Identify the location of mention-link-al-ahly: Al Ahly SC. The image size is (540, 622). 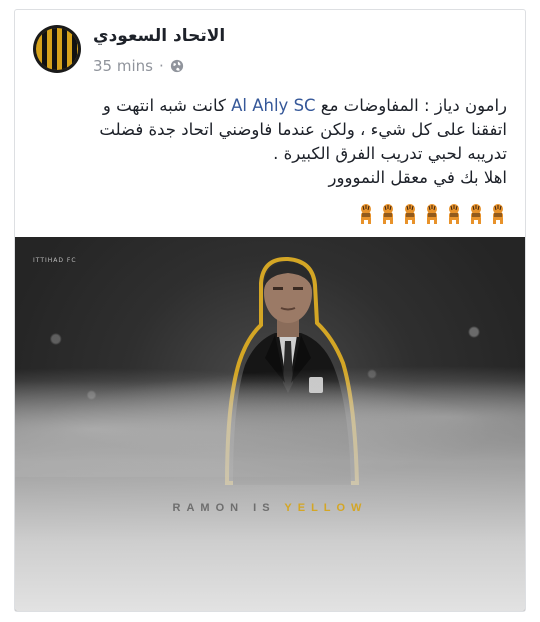
(273, 105).